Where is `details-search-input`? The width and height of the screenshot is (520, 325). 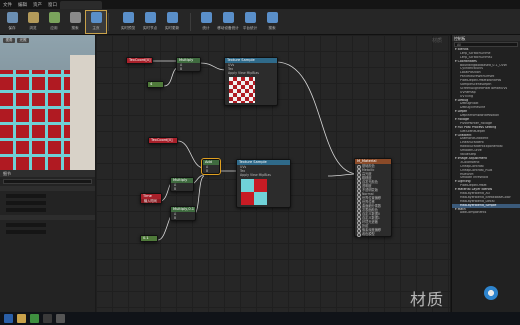
details-search-input is located at coordinates (47, 181).